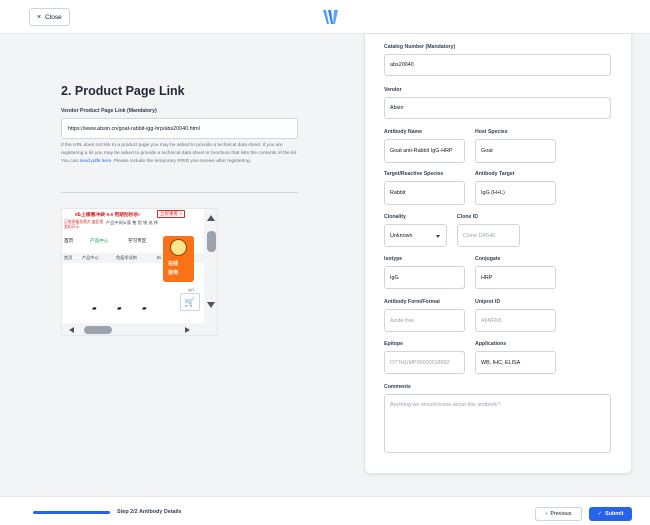  Describe the element at coordinates (424, 151) in the screenshot. I see `antibody-name-input: Goat anti-Rabbit IgG-HRP` at that location.